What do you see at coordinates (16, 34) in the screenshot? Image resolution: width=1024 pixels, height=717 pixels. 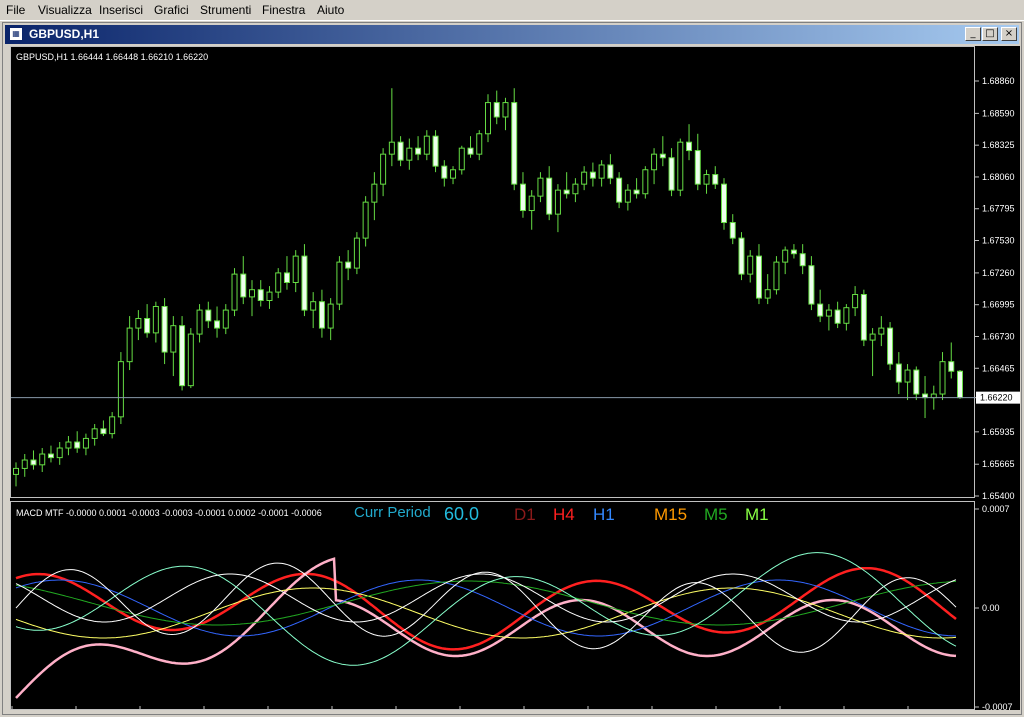 I see `chart-window-icon: ▦` at bounding box center [16, 34].